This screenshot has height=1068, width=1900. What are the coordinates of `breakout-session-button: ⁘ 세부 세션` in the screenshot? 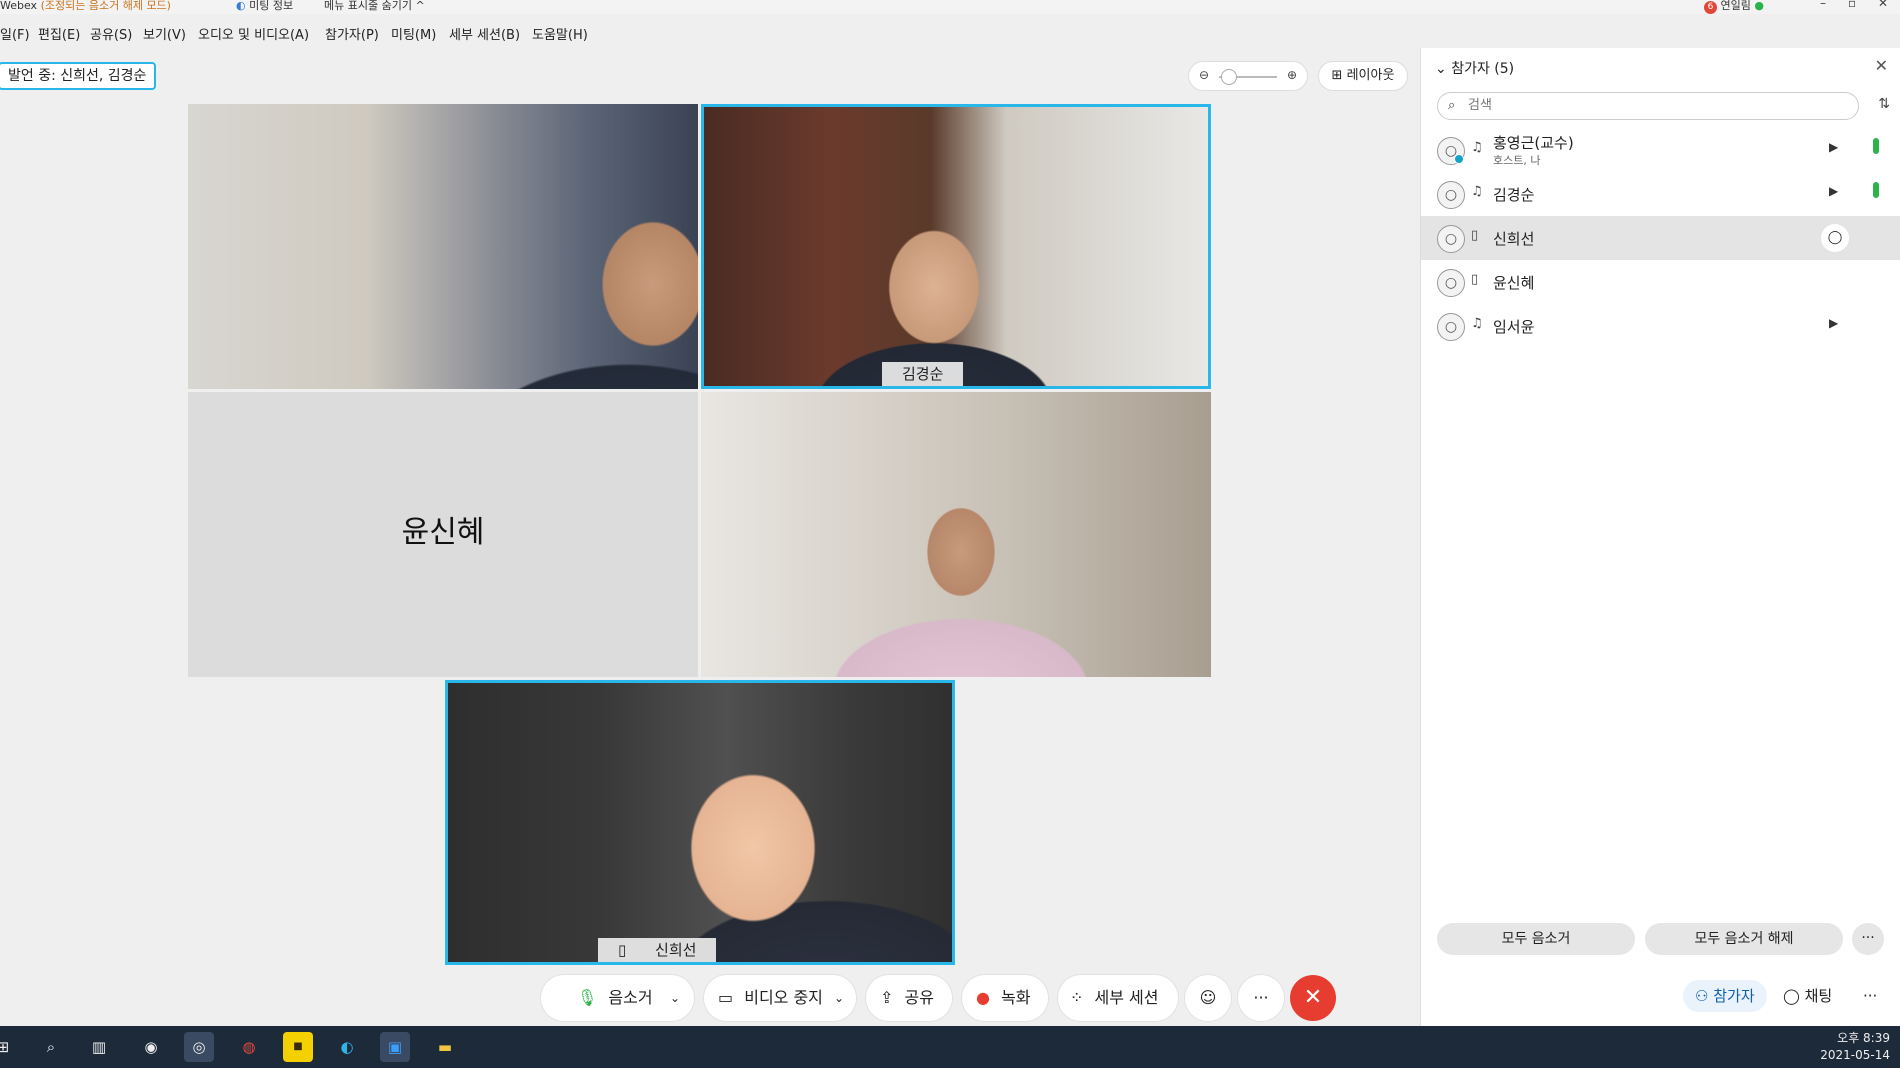 It's located at (1118, 998).